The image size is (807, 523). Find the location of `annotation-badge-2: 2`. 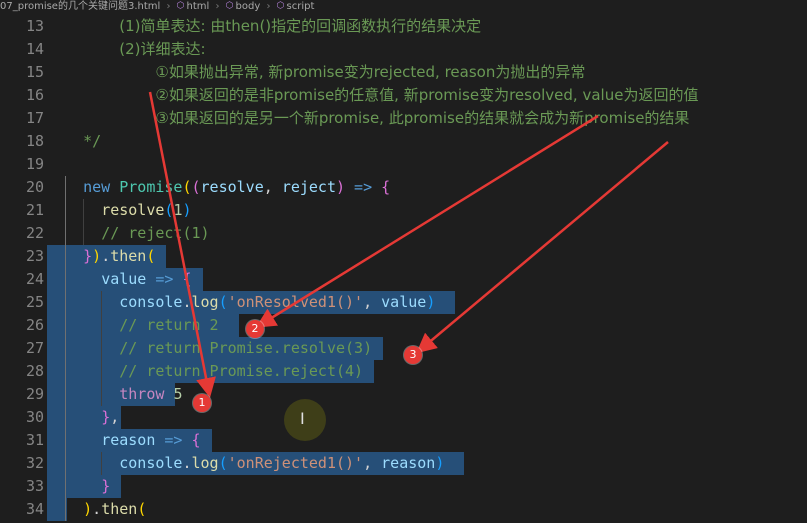

annotation-badge-2: 2 is located at coordinates (255, 329).